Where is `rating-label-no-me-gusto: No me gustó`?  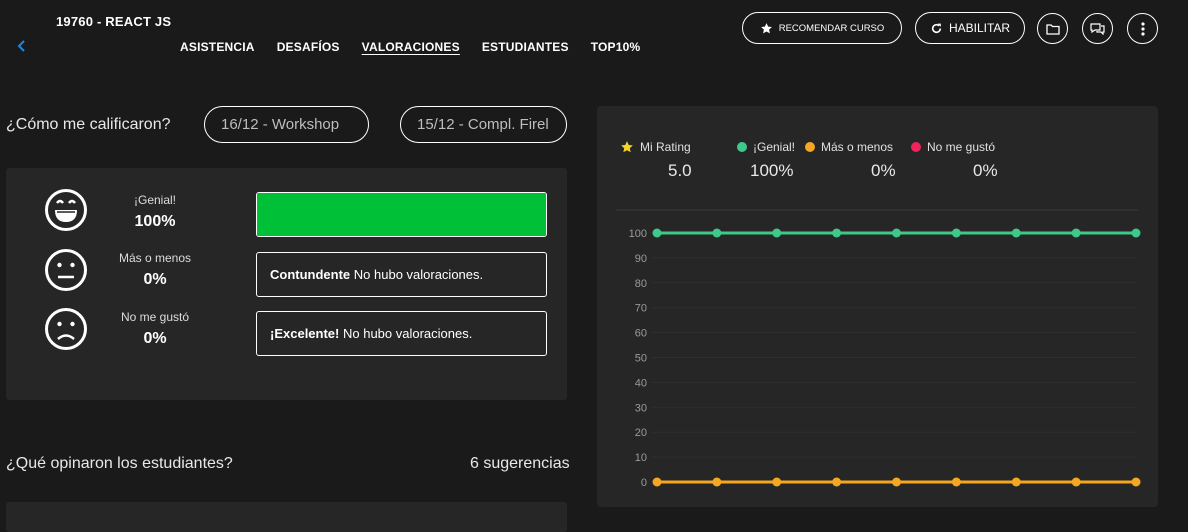 rating-label-no-me-gusto: No me gustó is located at coordinates (155, 317).